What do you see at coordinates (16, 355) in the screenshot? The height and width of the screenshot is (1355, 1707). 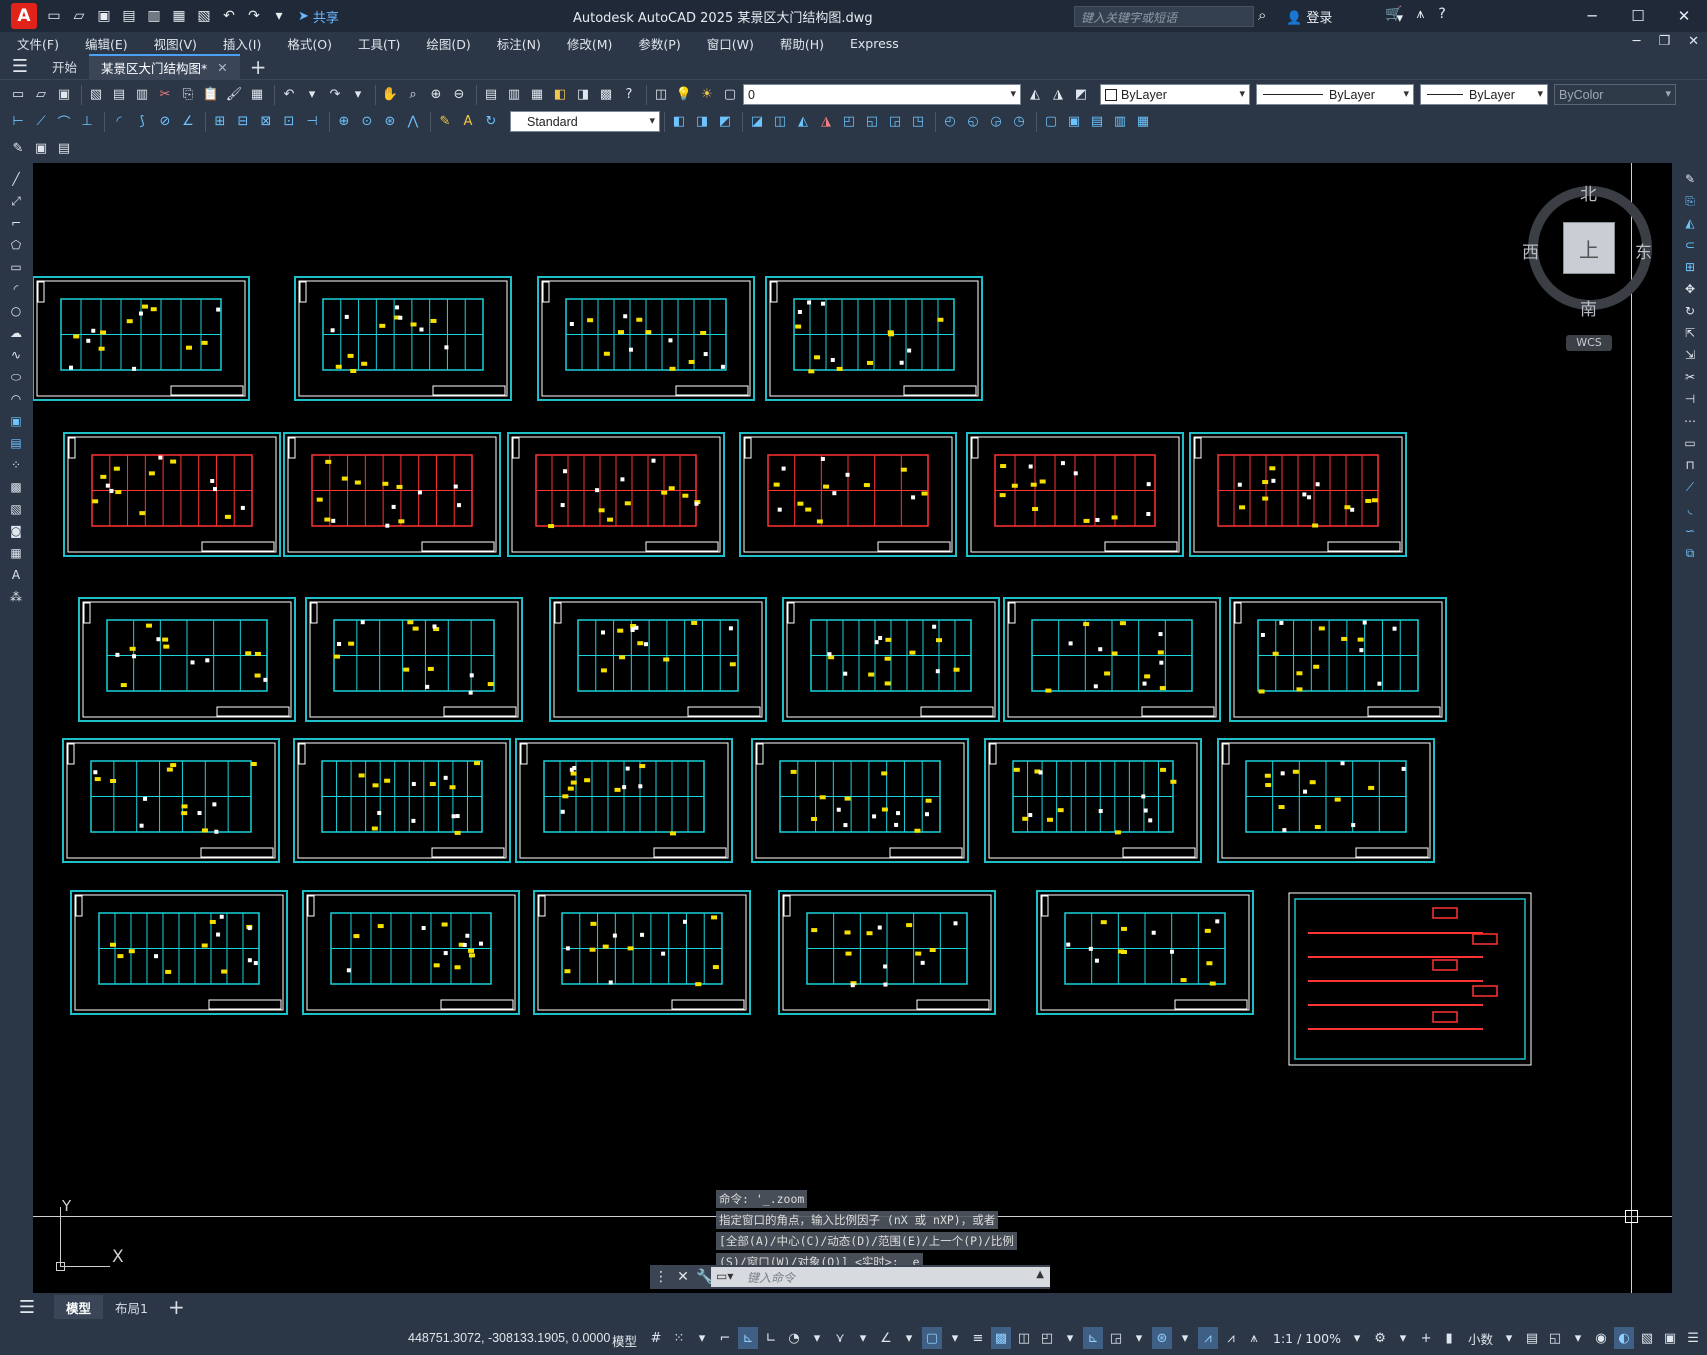 I see `spline-icon: ∿` at bounding box center [16, 355].